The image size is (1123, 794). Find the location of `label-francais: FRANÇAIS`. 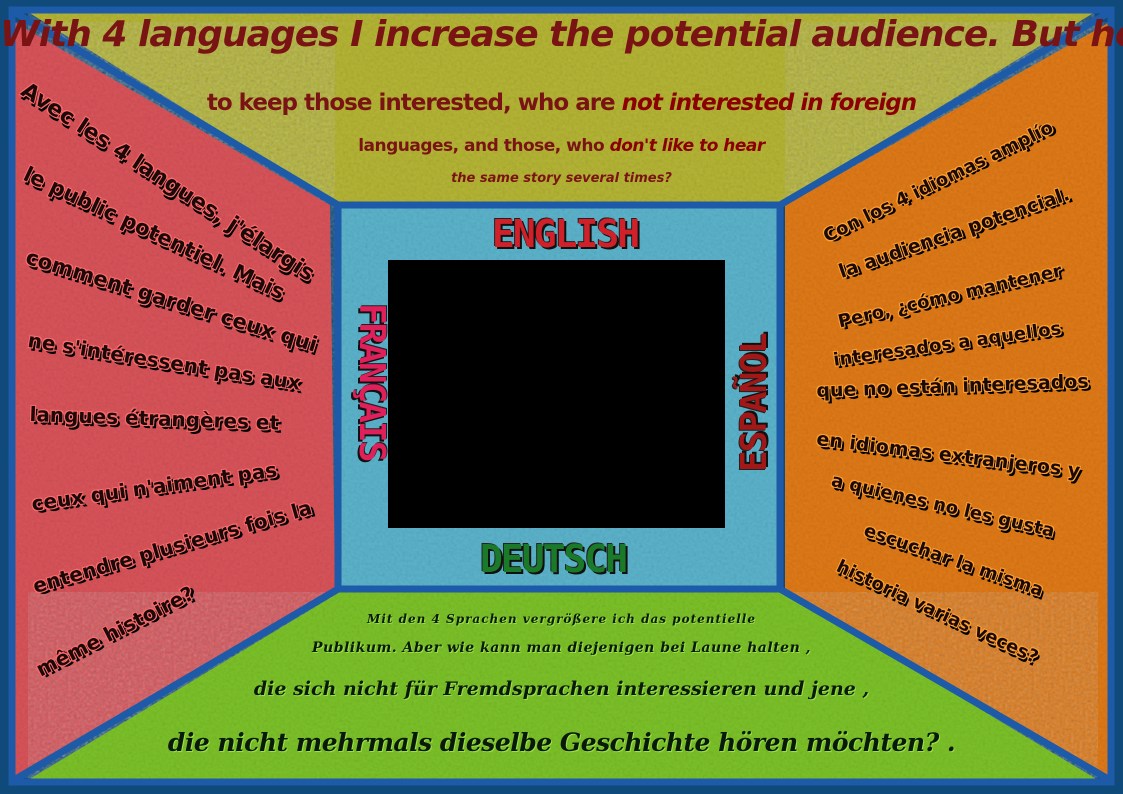

label-francais: FRANÇAIS is located at coordinates (371, 382).